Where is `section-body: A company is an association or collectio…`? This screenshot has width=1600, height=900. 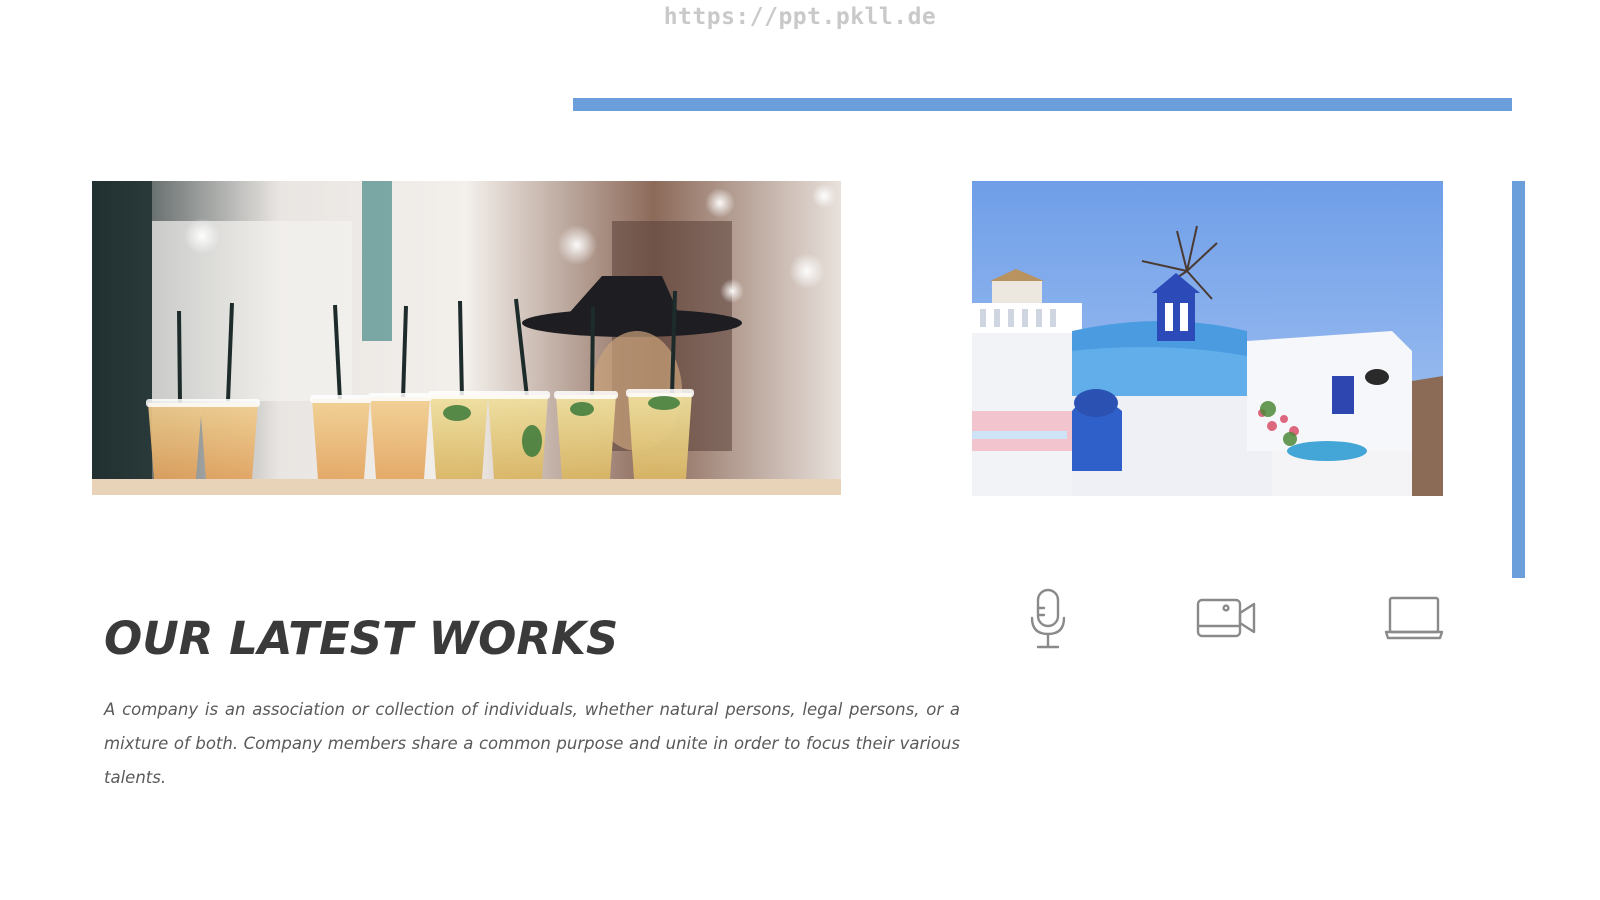 section-body: A company is an association or collectio… is located at coordinates (532, 743).